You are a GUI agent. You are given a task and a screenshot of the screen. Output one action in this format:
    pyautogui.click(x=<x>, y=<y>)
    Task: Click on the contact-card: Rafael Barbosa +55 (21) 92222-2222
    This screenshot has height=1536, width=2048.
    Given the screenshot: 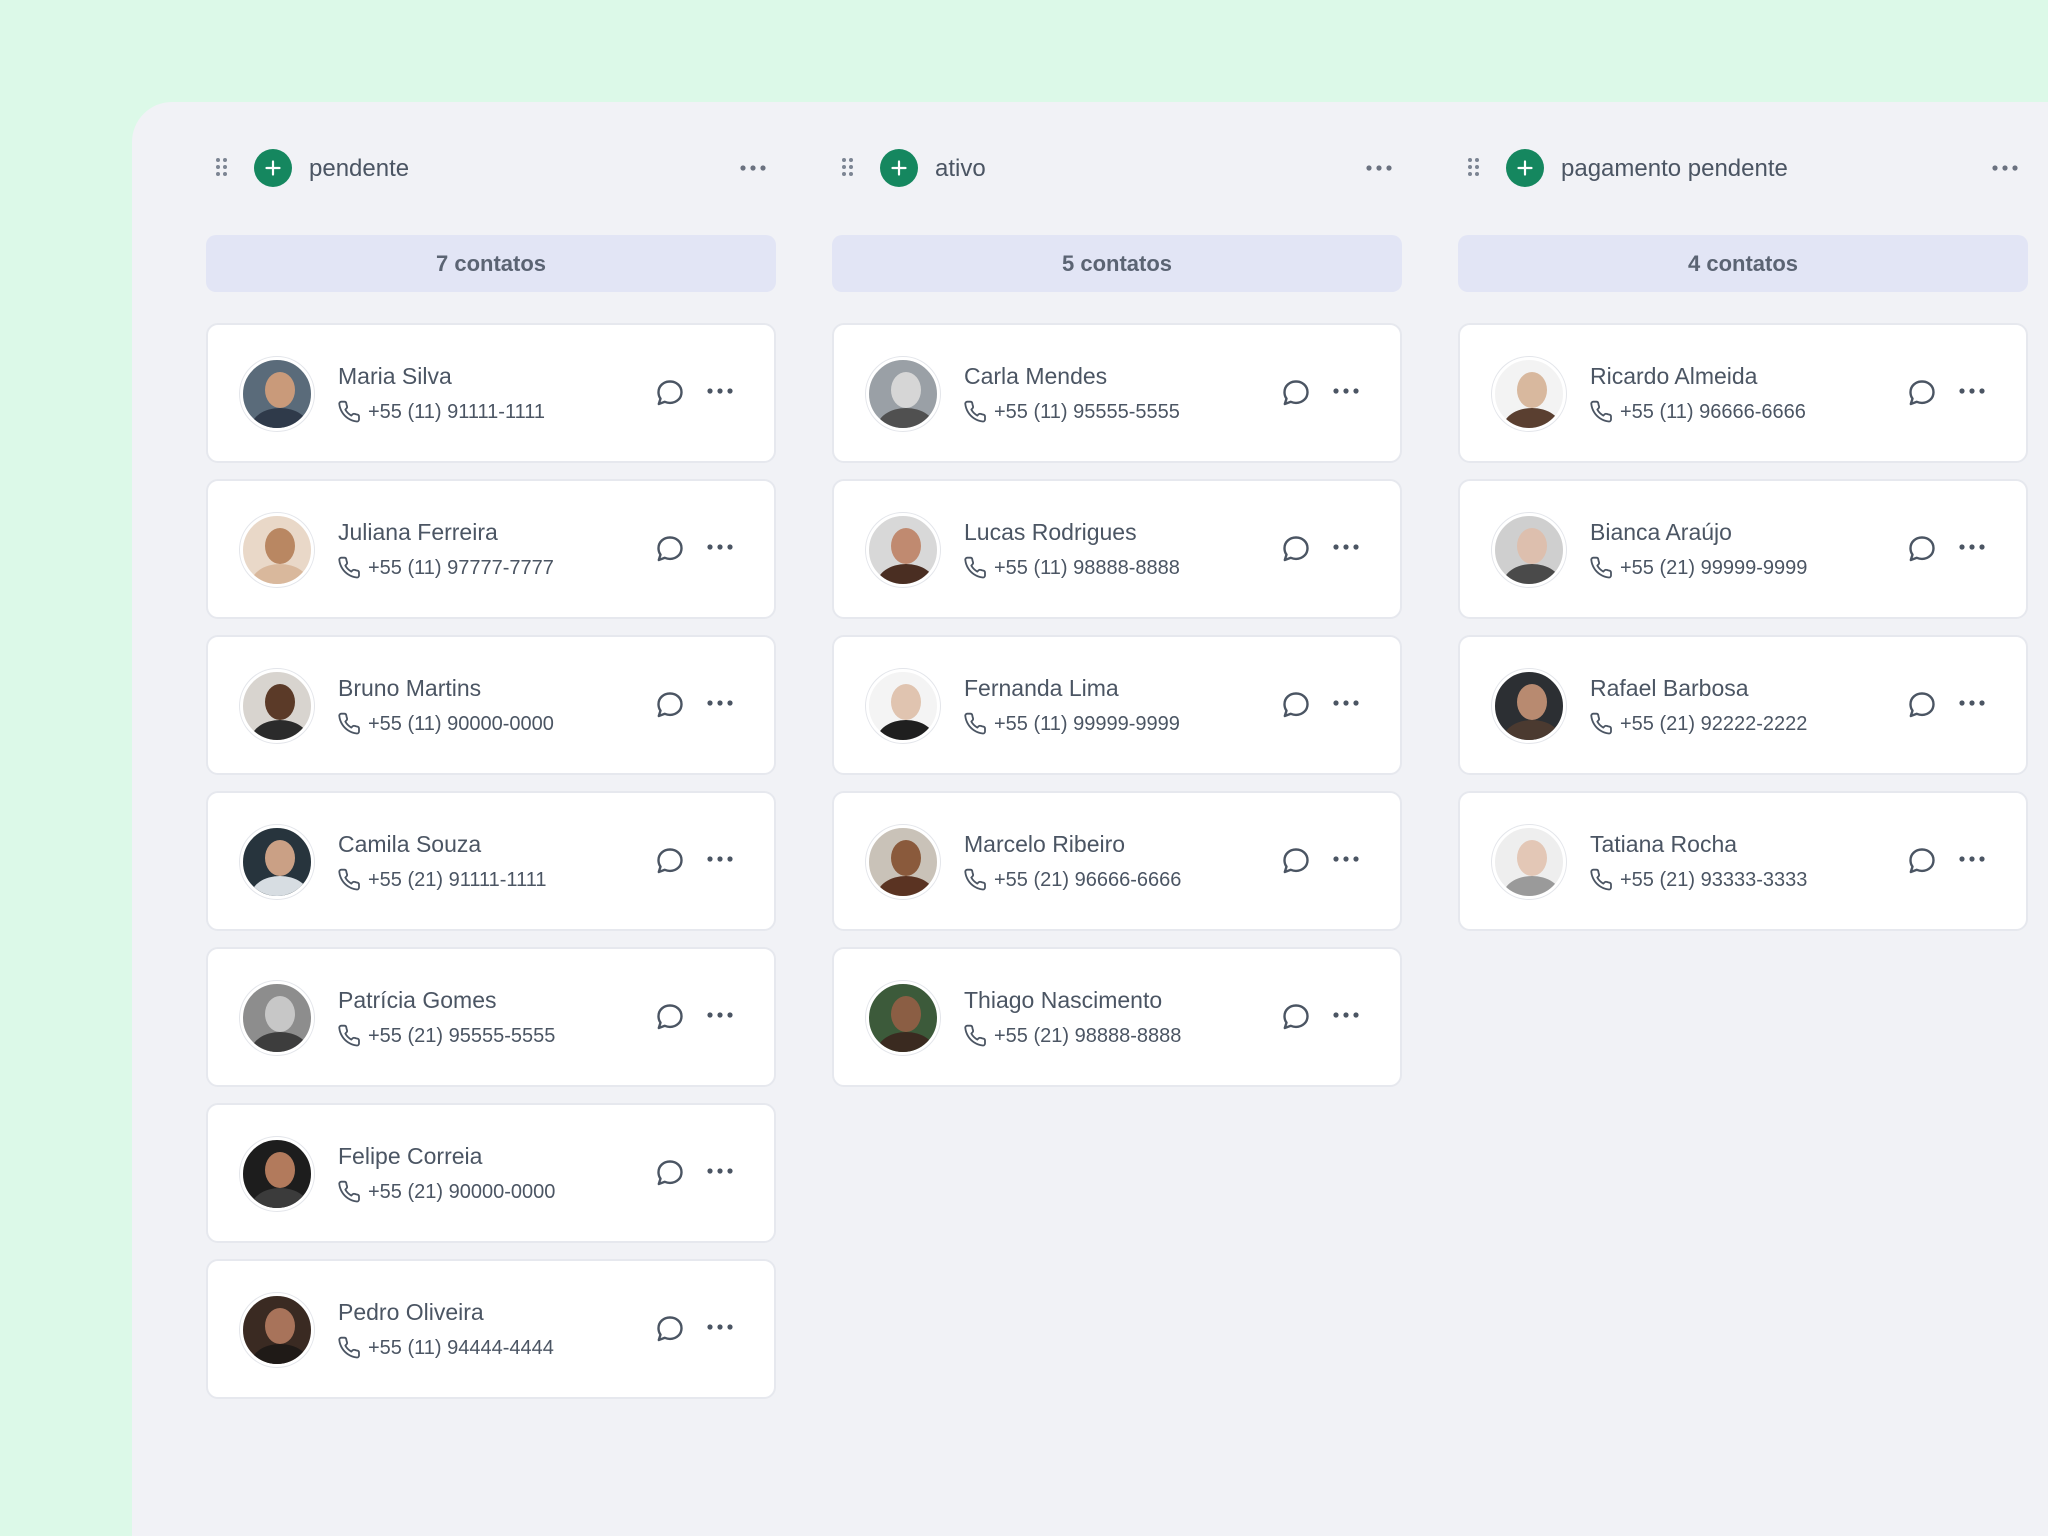 What is the action you would take?
    pyautogui.click(x=1743, y=705)
    